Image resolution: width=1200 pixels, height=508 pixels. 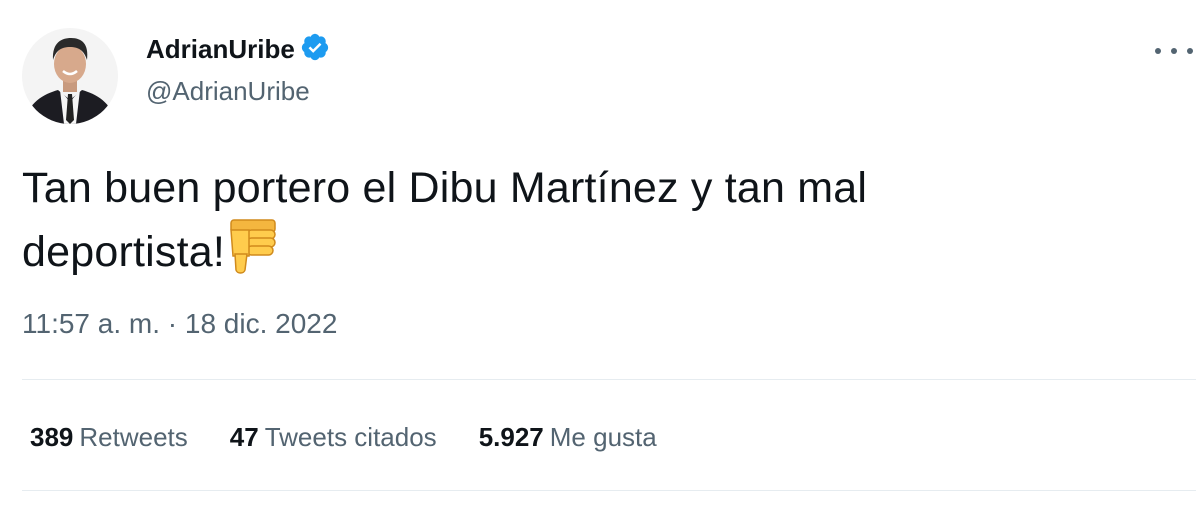 I want to click on quote-tweets-count: 47, so click(x=244, y=437).